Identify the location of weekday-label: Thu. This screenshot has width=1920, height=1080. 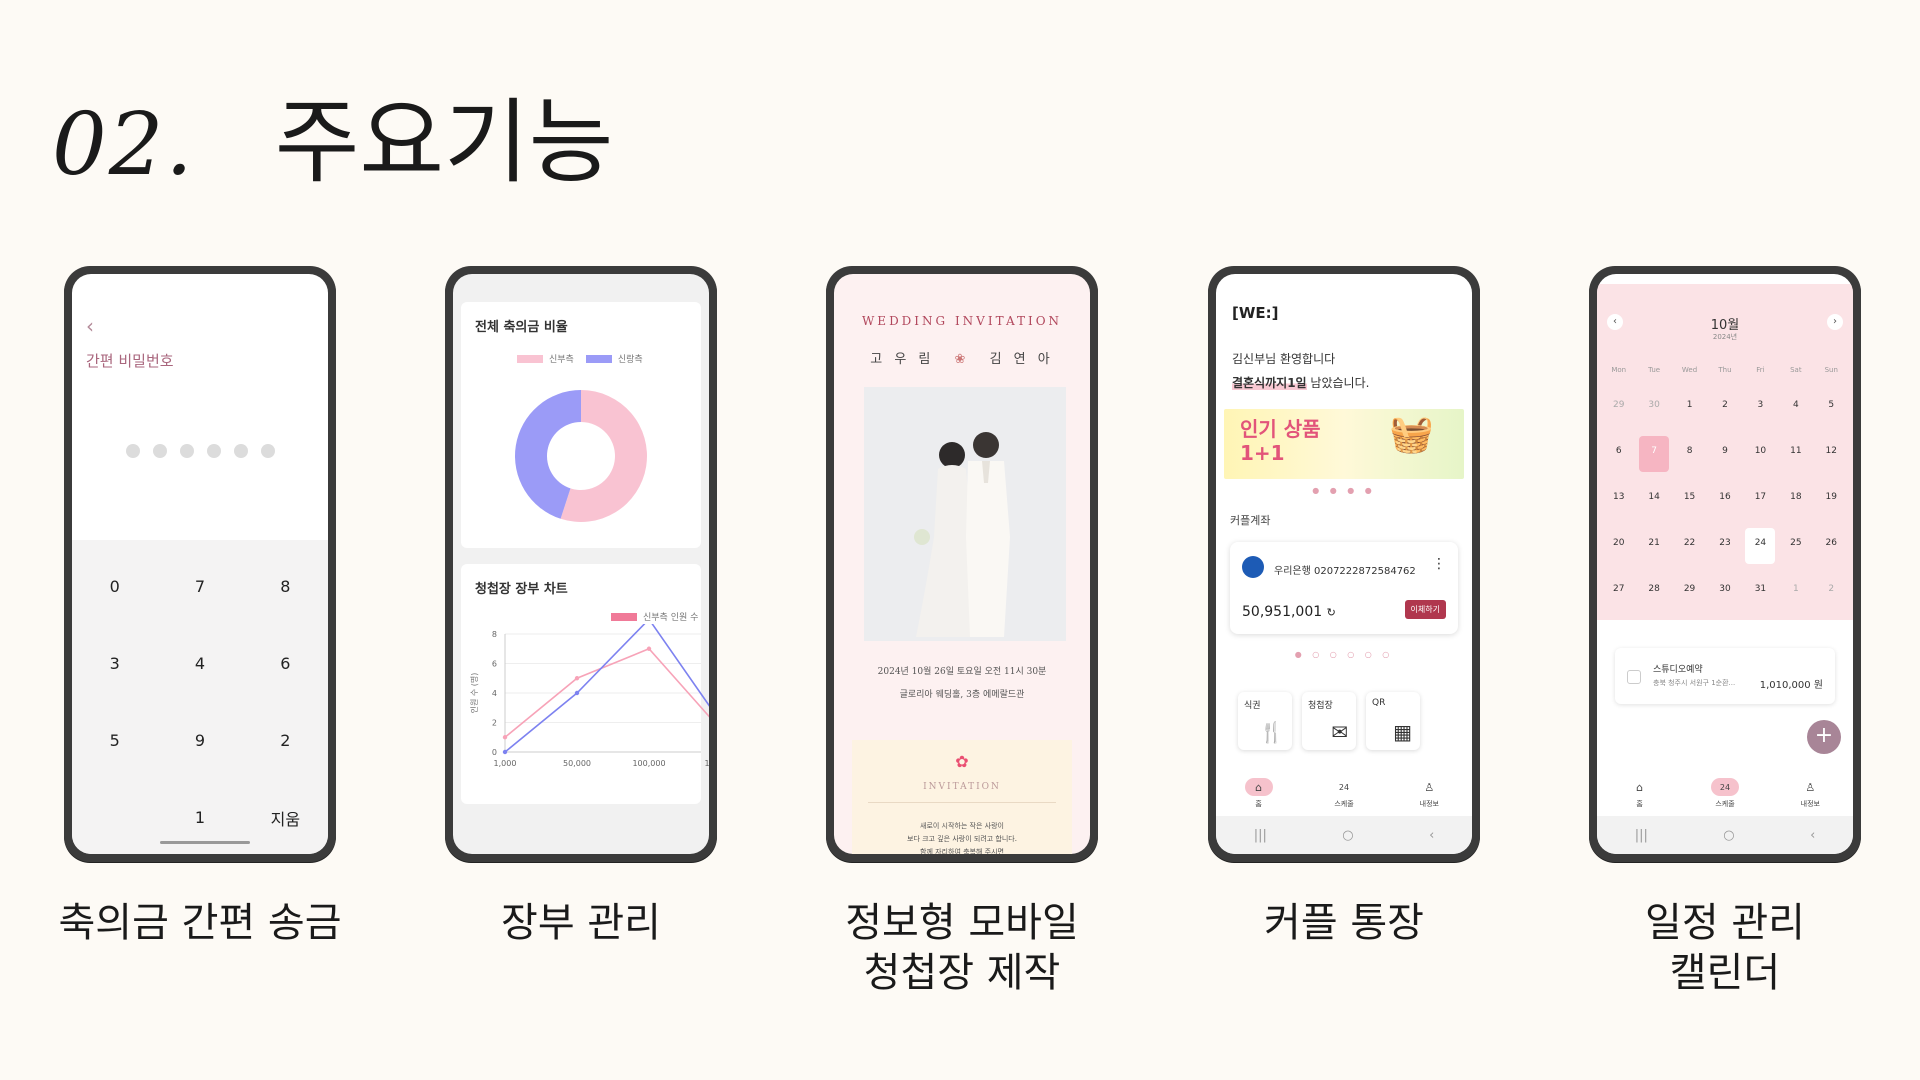
(1725, 370).